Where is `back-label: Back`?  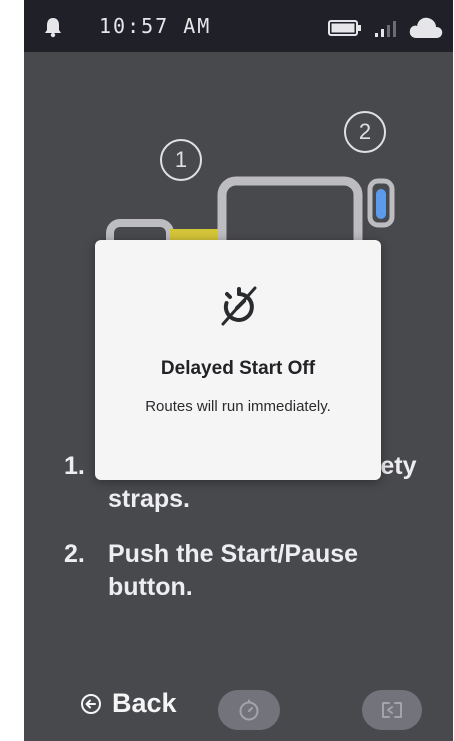
back-label: Back is located at coordinates (144, 703).